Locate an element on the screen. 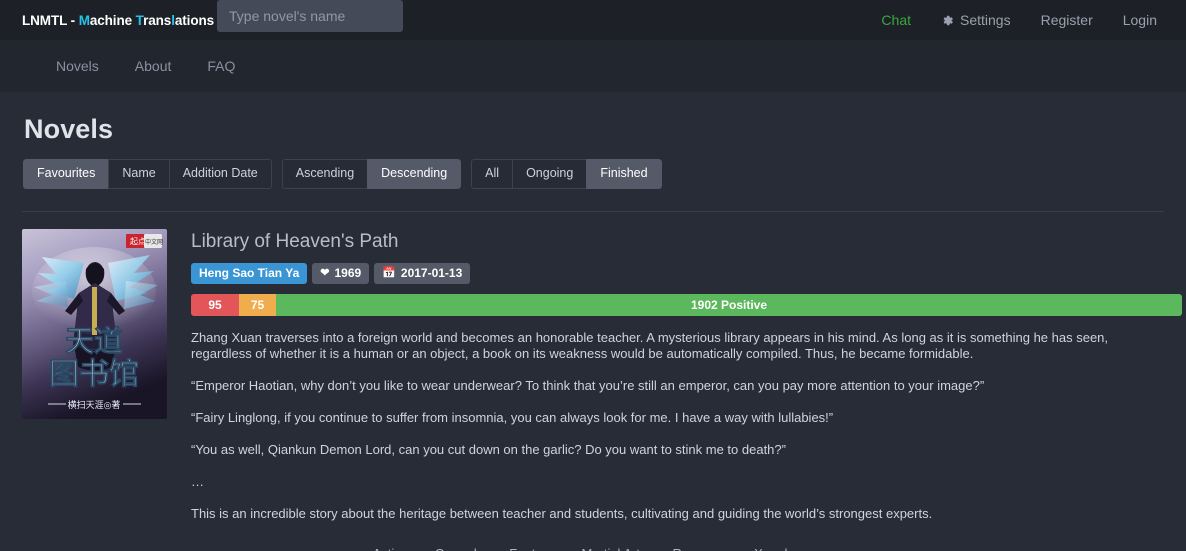 This screenshot has width=1186, height=551. svg-text: 图书馆 is located at coordinates (94, 374).